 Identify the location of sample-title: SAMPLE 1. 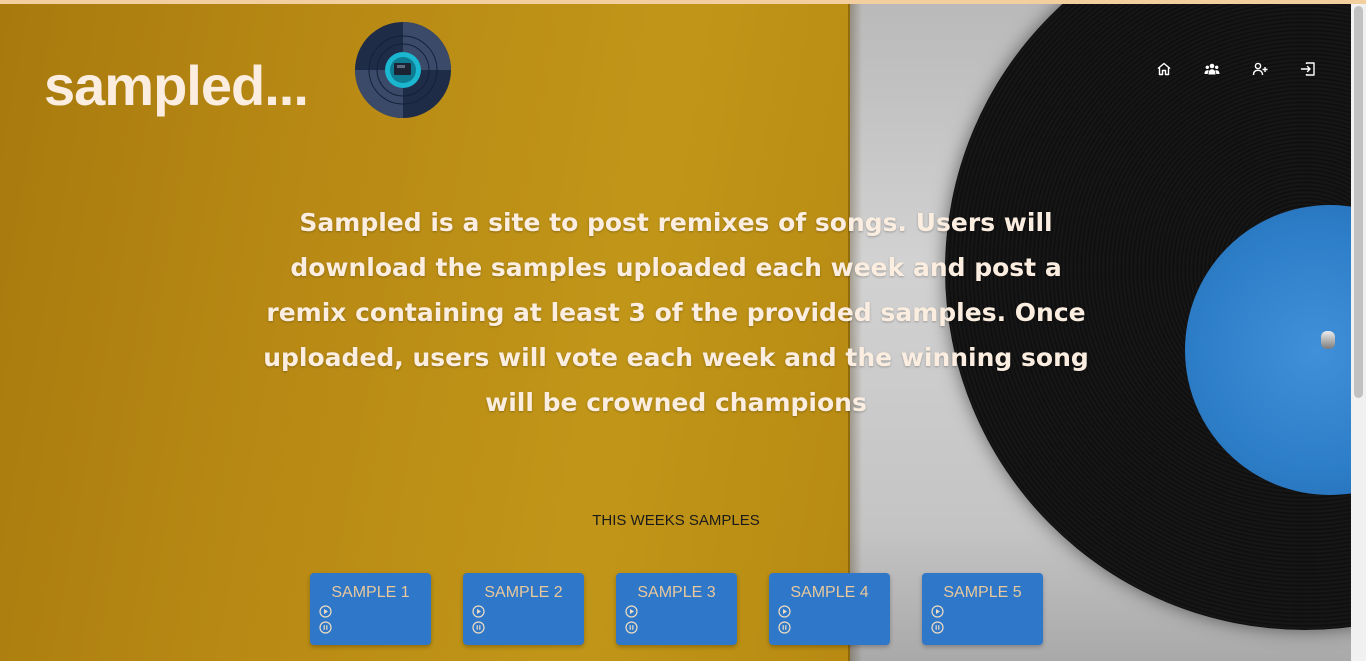
(370, 592).